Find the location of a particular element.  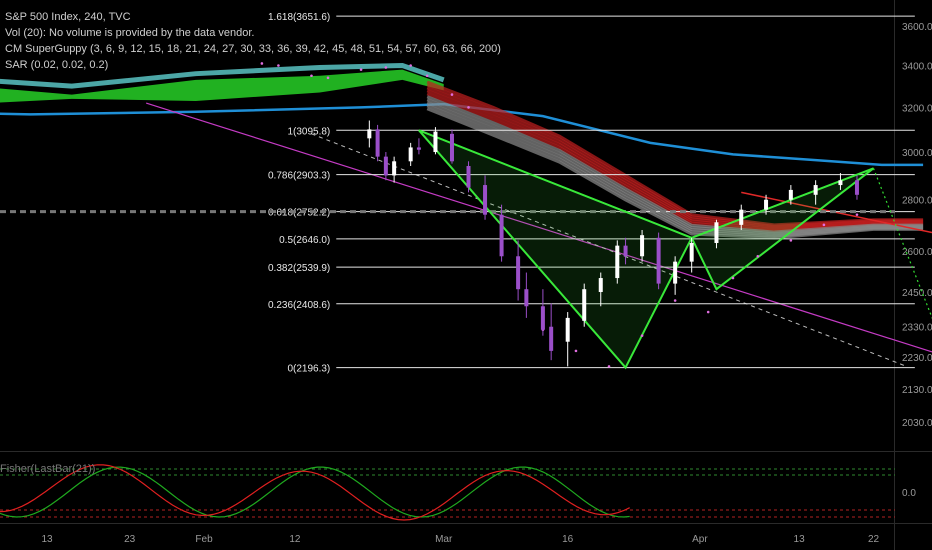

guppy-ribbon-fast is located at coordinates (222, 86).